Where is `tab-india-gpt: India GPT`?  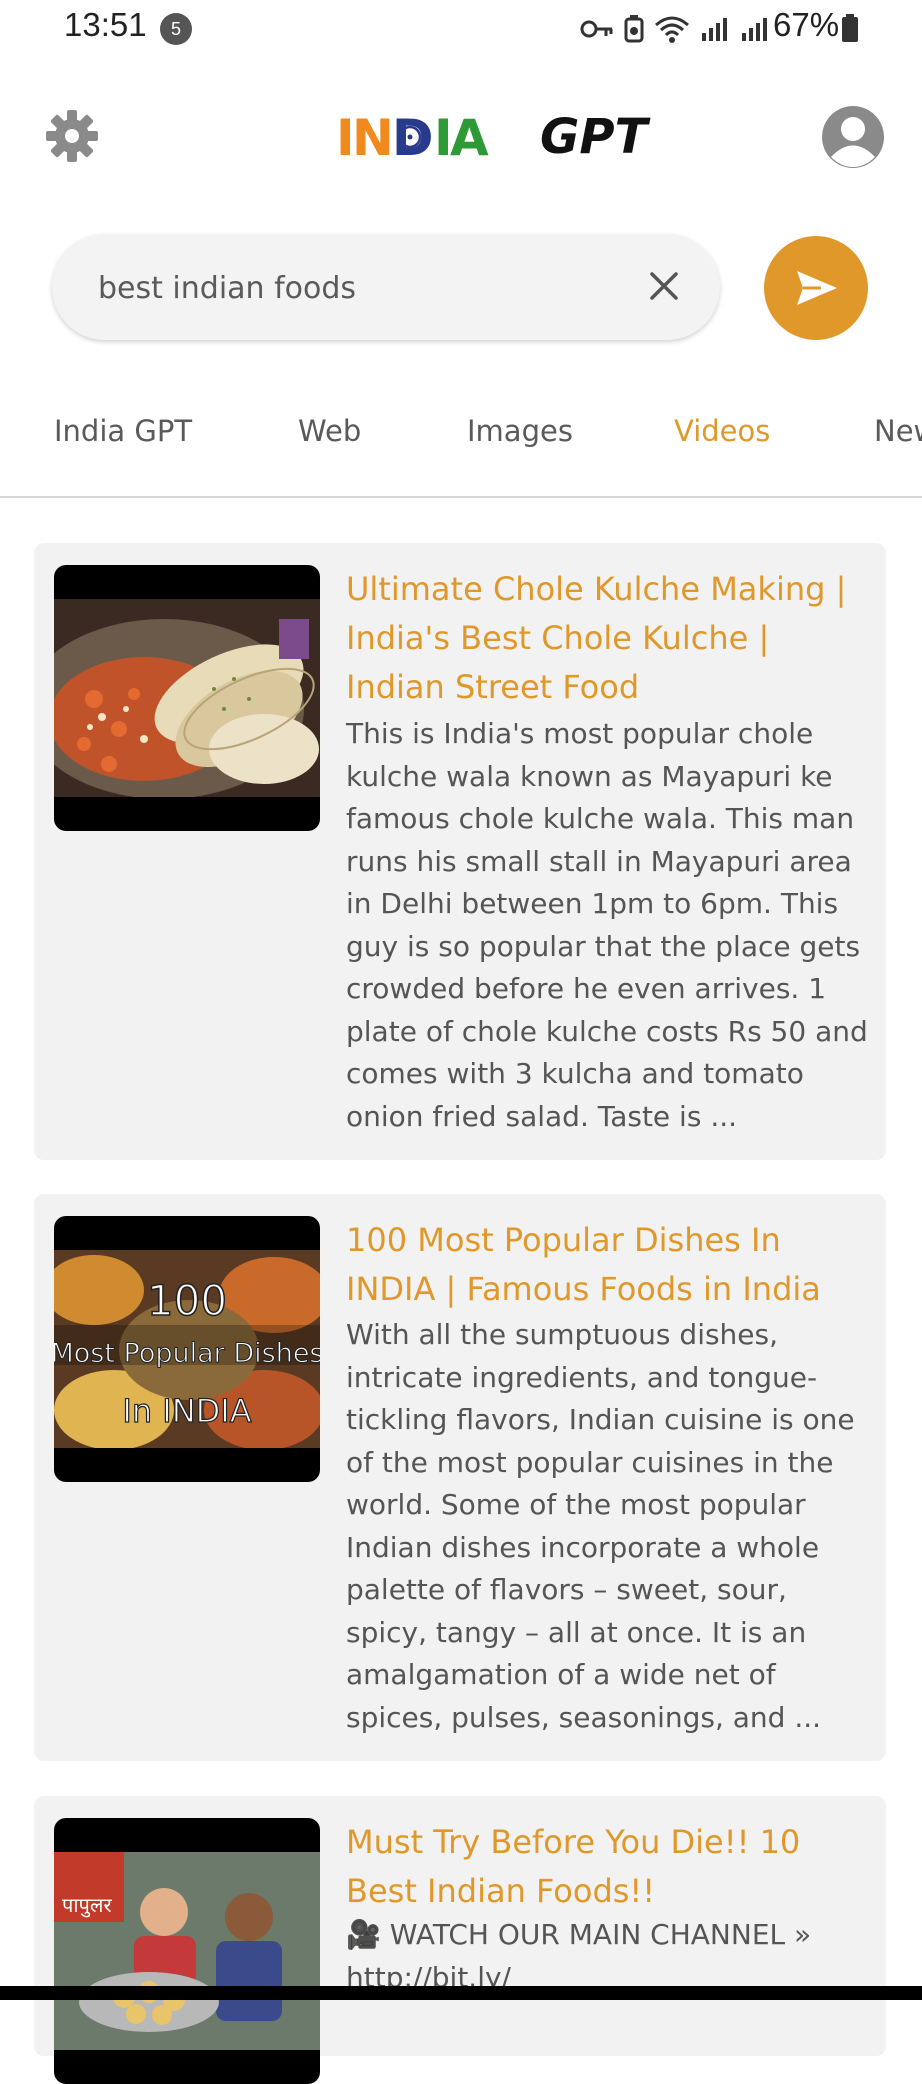
tab-india-gpt: India GPT is located at coordinates (123, 431).